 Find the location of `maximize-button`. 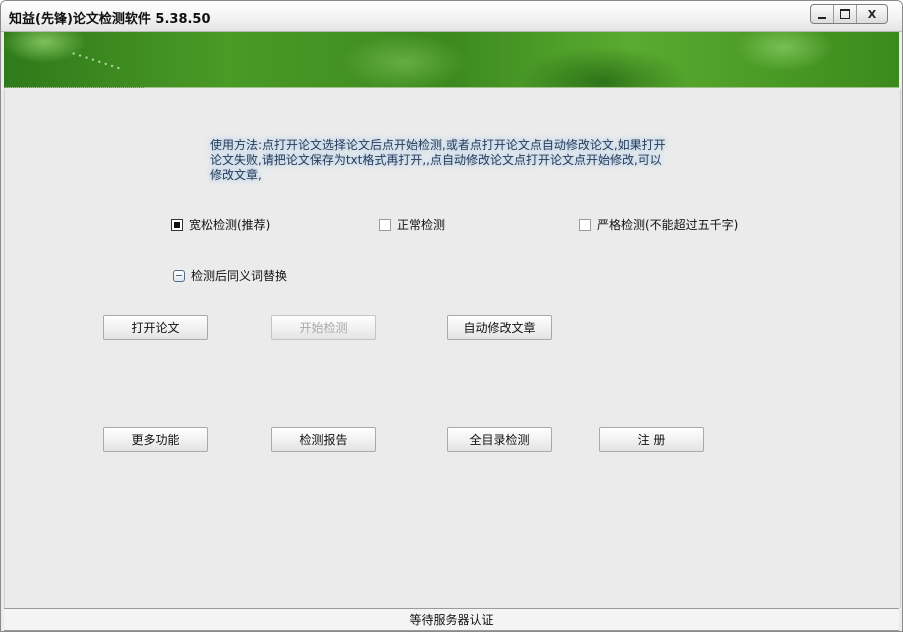

maximize-button is located at coordinates (845, 14).